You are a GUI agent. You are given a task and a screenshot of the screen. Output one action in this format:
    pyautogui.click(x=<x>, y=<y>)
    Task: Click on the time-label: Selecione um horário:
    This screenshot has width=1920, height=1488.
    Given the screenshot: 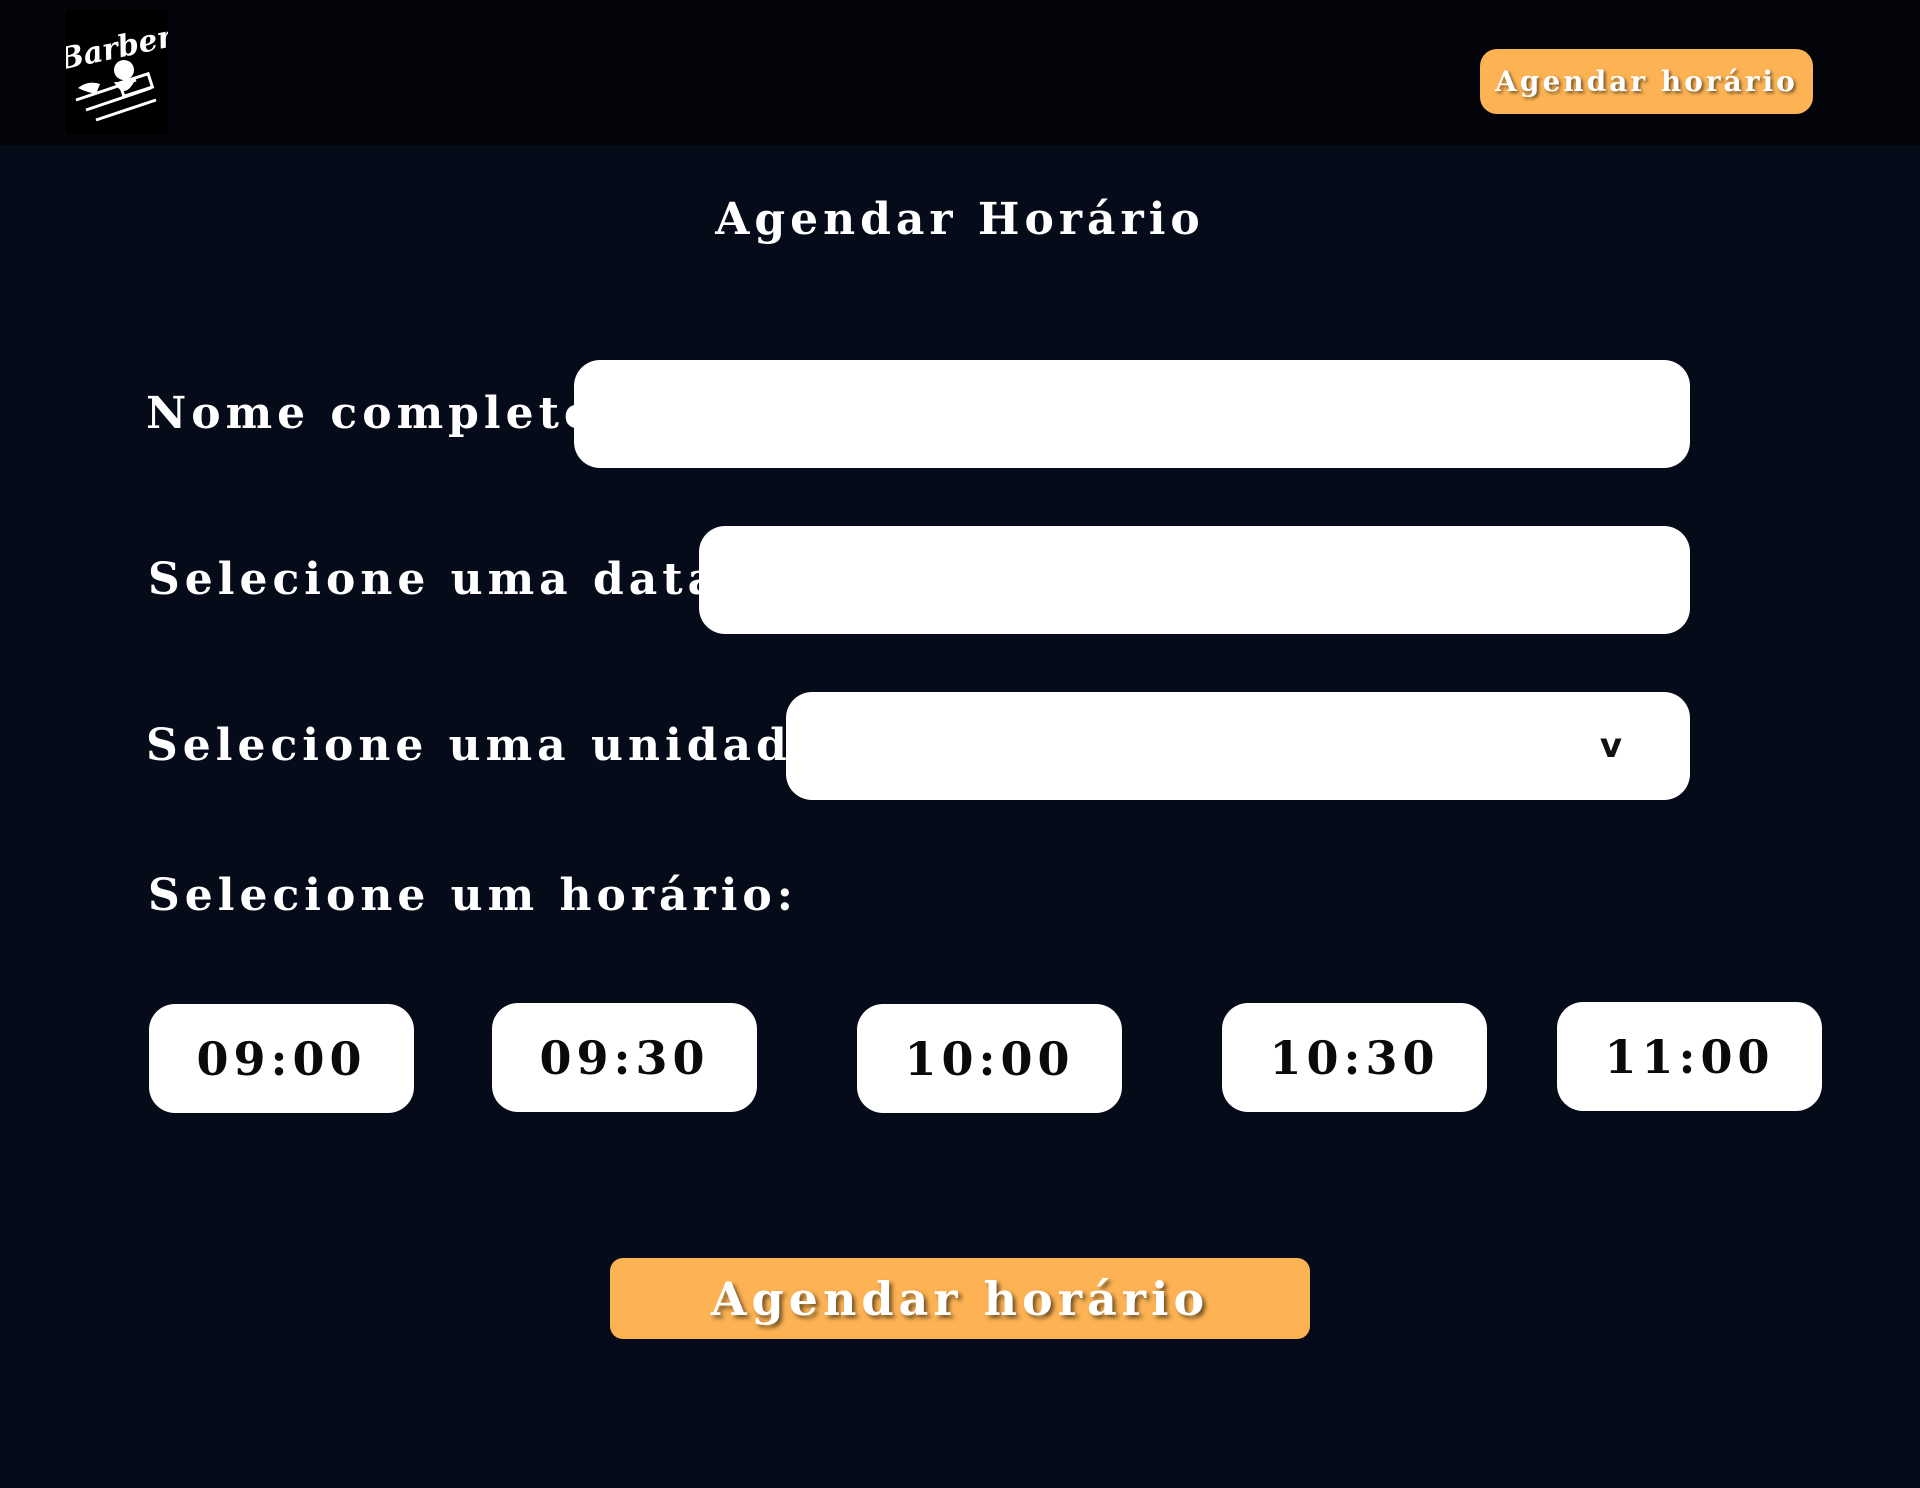 What is the action you would take?
    pyautogui.click(x=473, y=895)
    